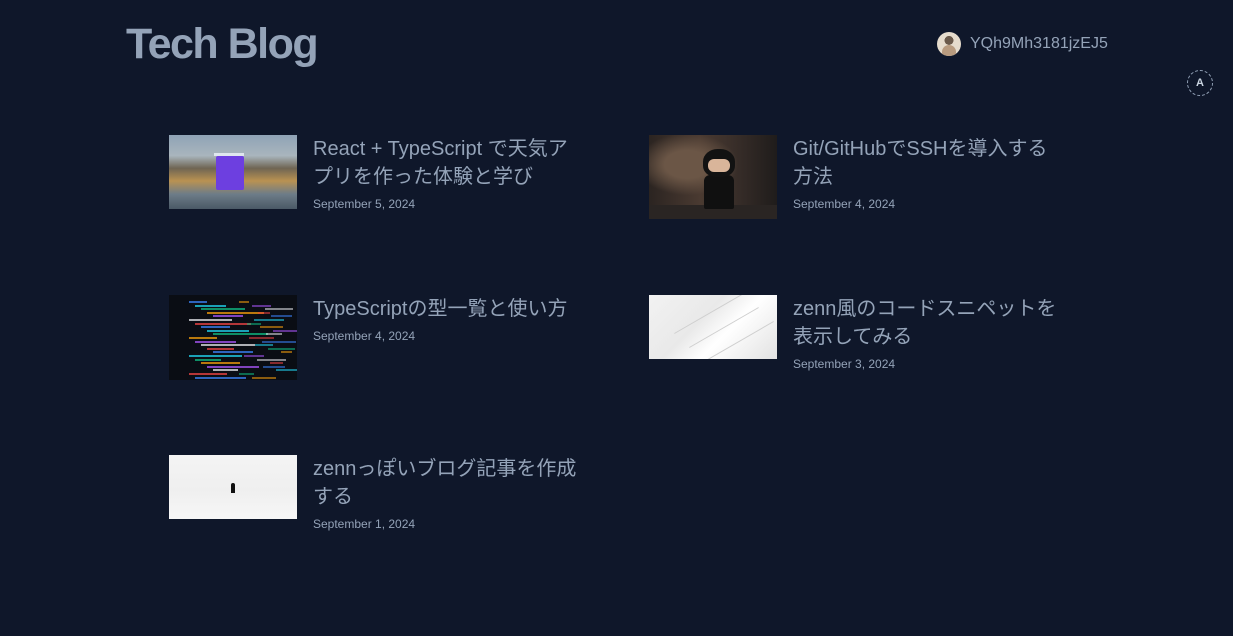 The width and height of the screenshot is (1233, 636). I want to click on post-text: Git/GitHubでSSHを導入する方法 September 4, 2024, so click(928, 177).